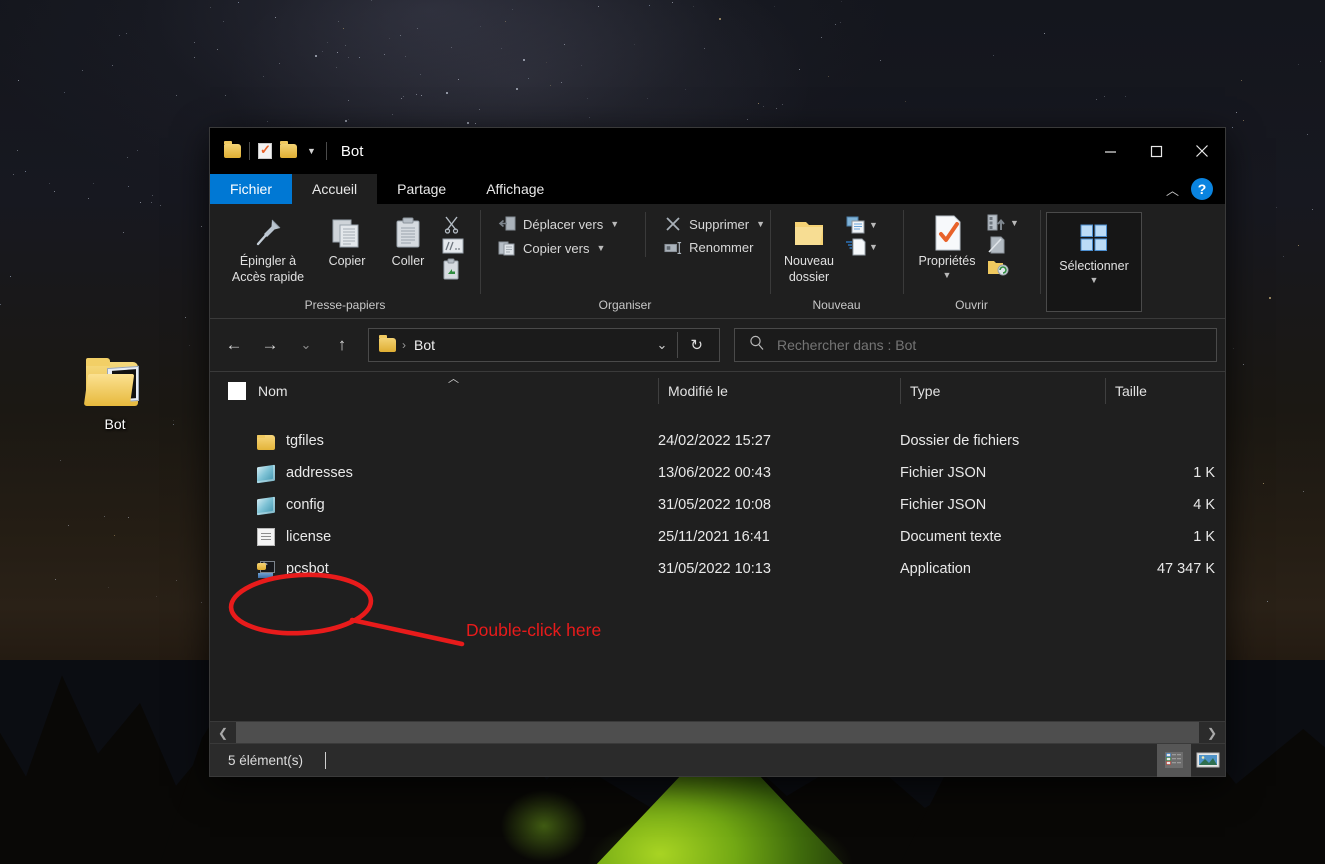 This screenshot has width=1325, height=864. What do you see at coordinates (268, 248) in the screenshot?
I see `pin-to-quick-access-button: Épingler à Accès rapide` at bounding box center [268, 248].